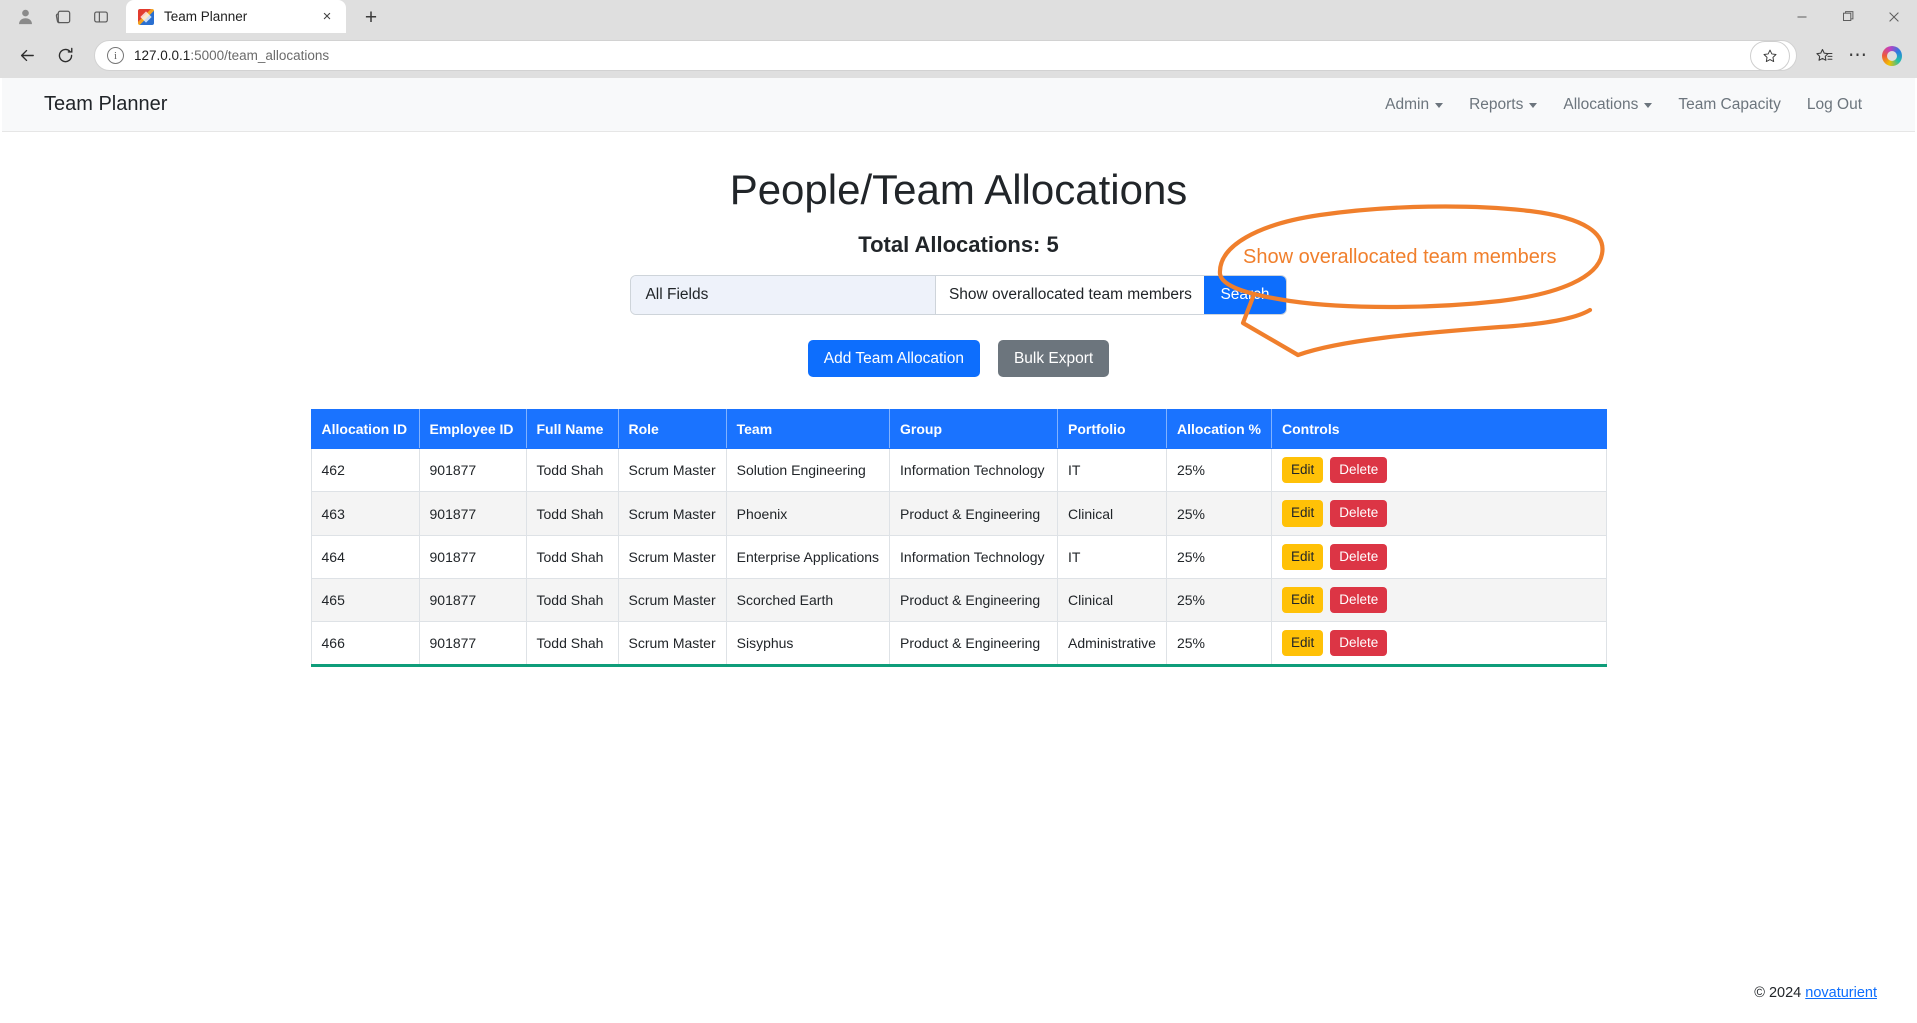  I want to click on address-bar: i 127.0.0.1:5000/team_allocations, so click(945, 55).